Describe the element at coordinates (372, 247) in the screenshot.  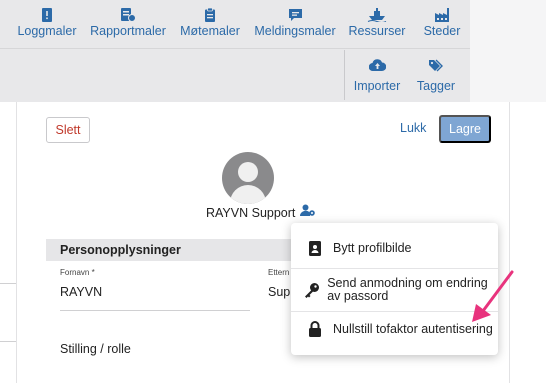
I see `menu-item-label: Bytt profilbilde` at that location.